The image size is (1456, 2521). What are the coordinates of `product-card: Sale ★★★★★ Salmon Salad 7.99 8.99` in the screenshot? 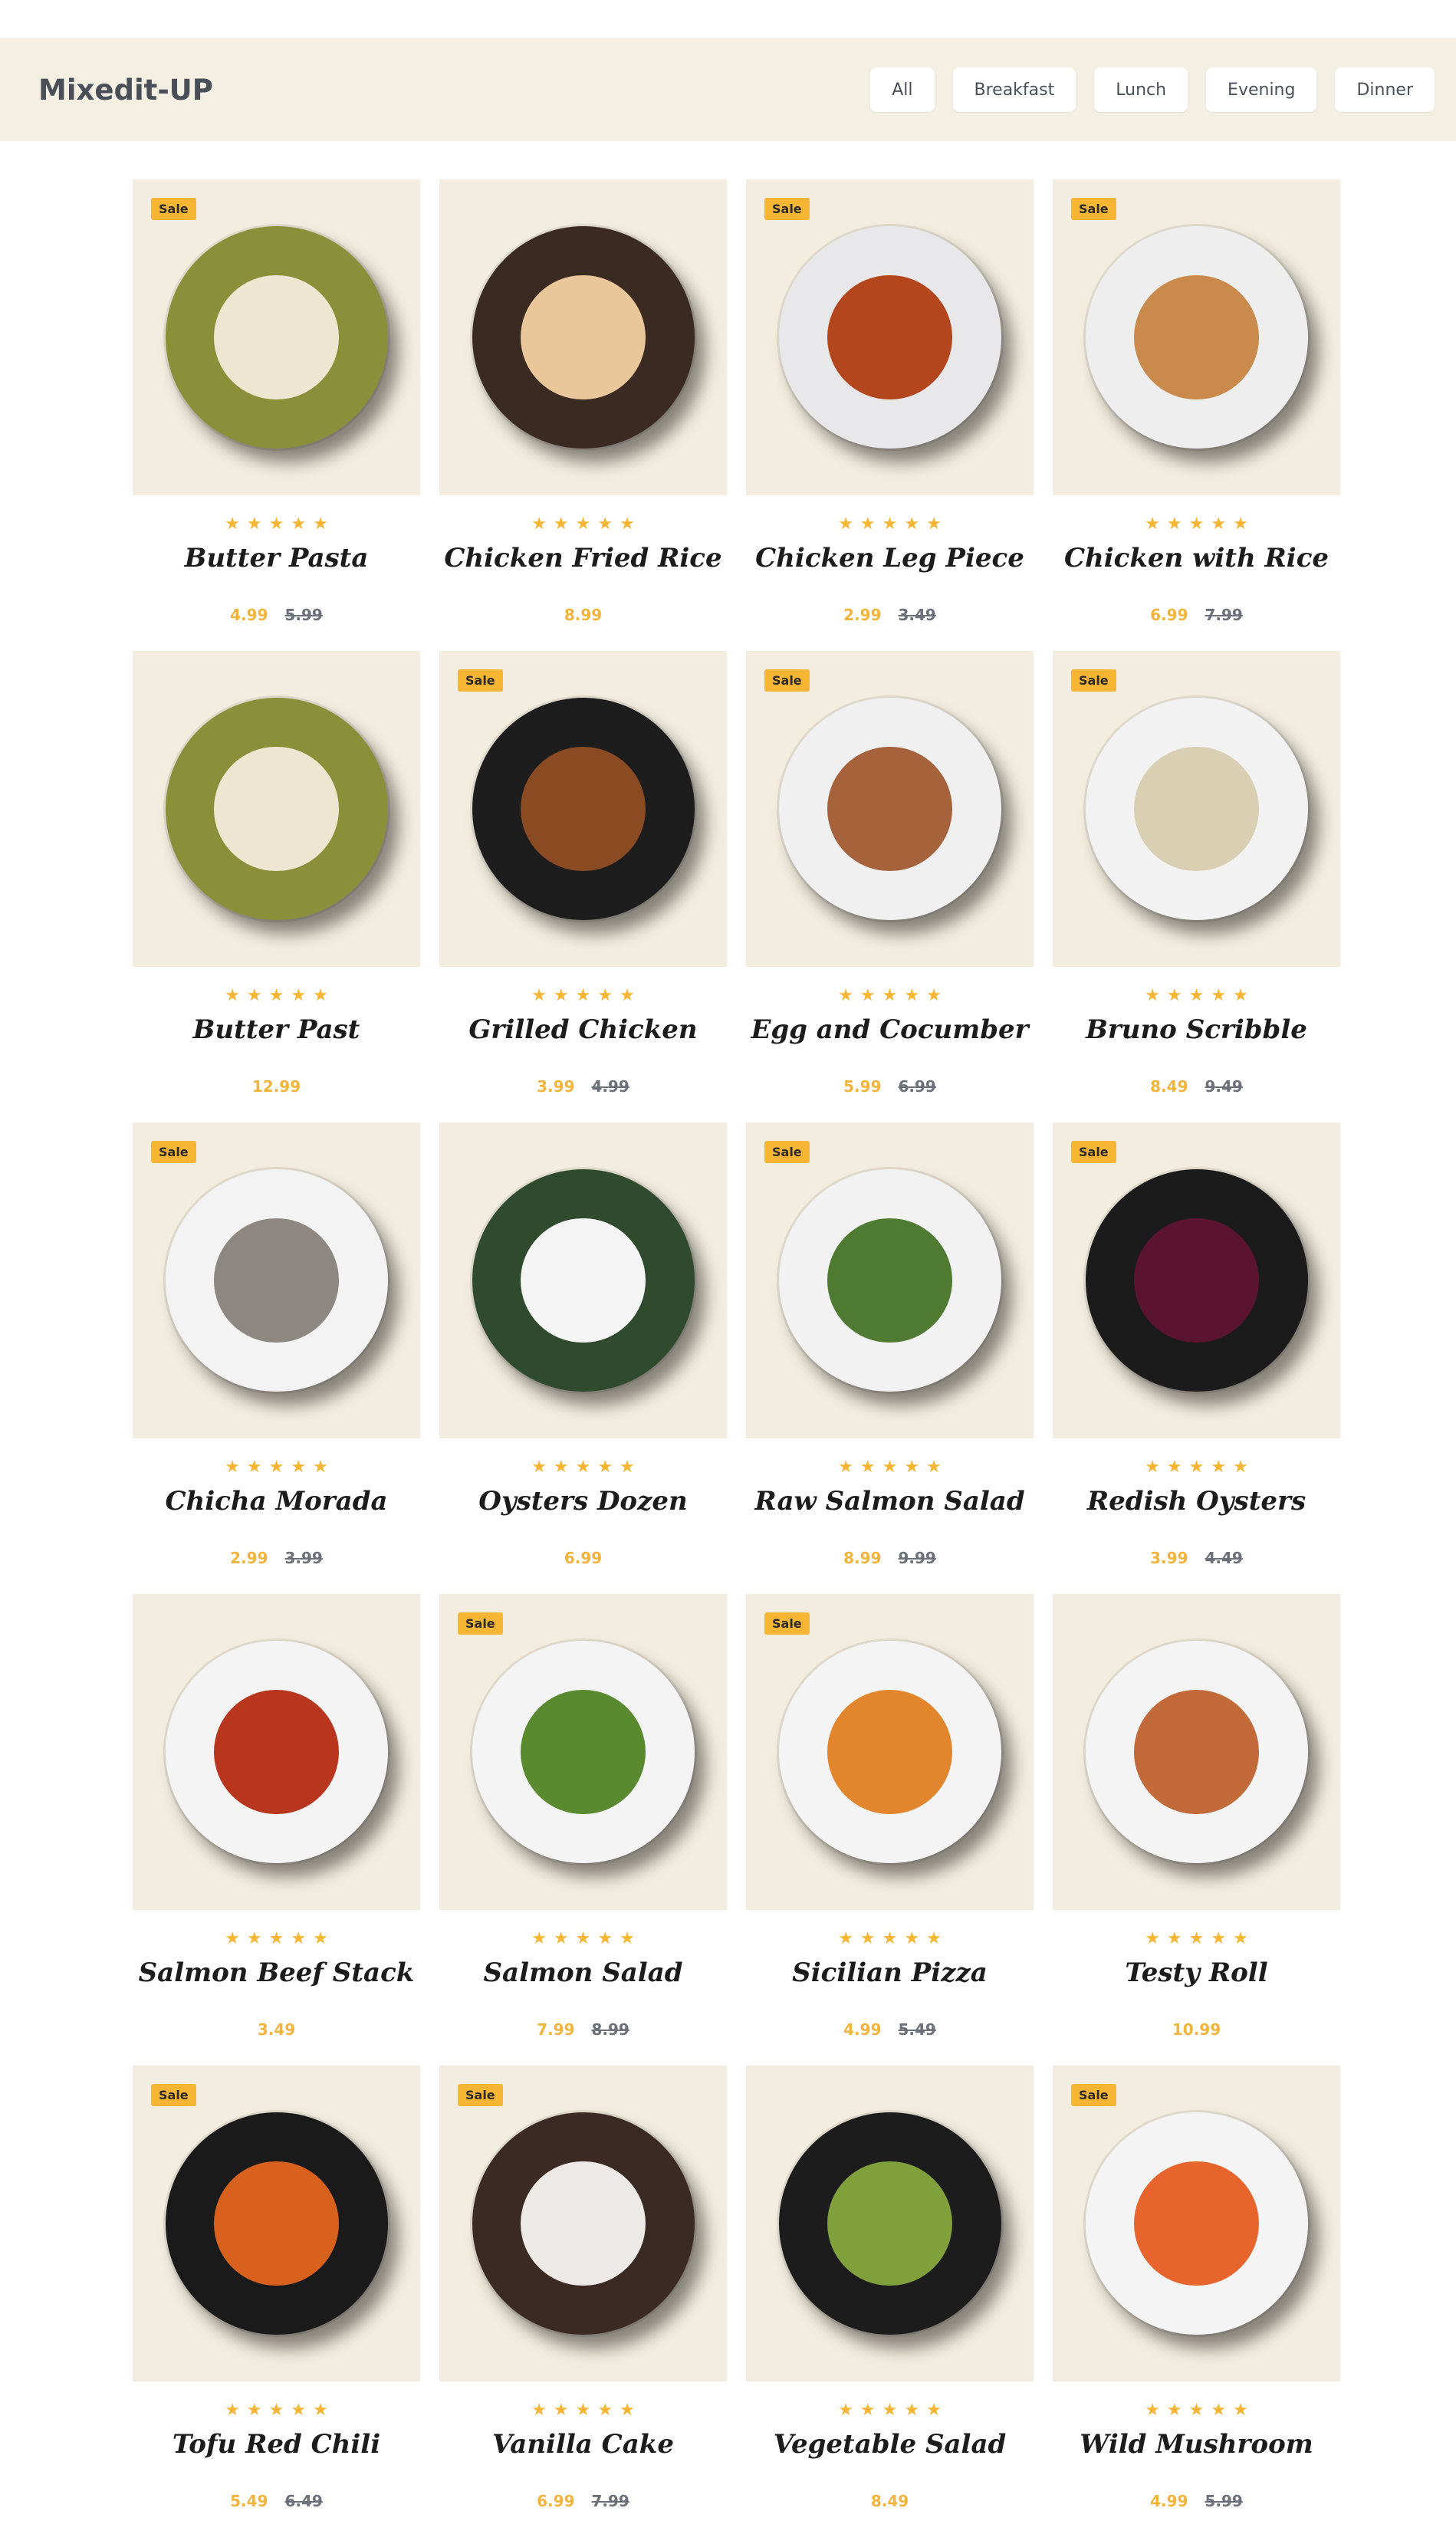 It's located at (583, 1830).